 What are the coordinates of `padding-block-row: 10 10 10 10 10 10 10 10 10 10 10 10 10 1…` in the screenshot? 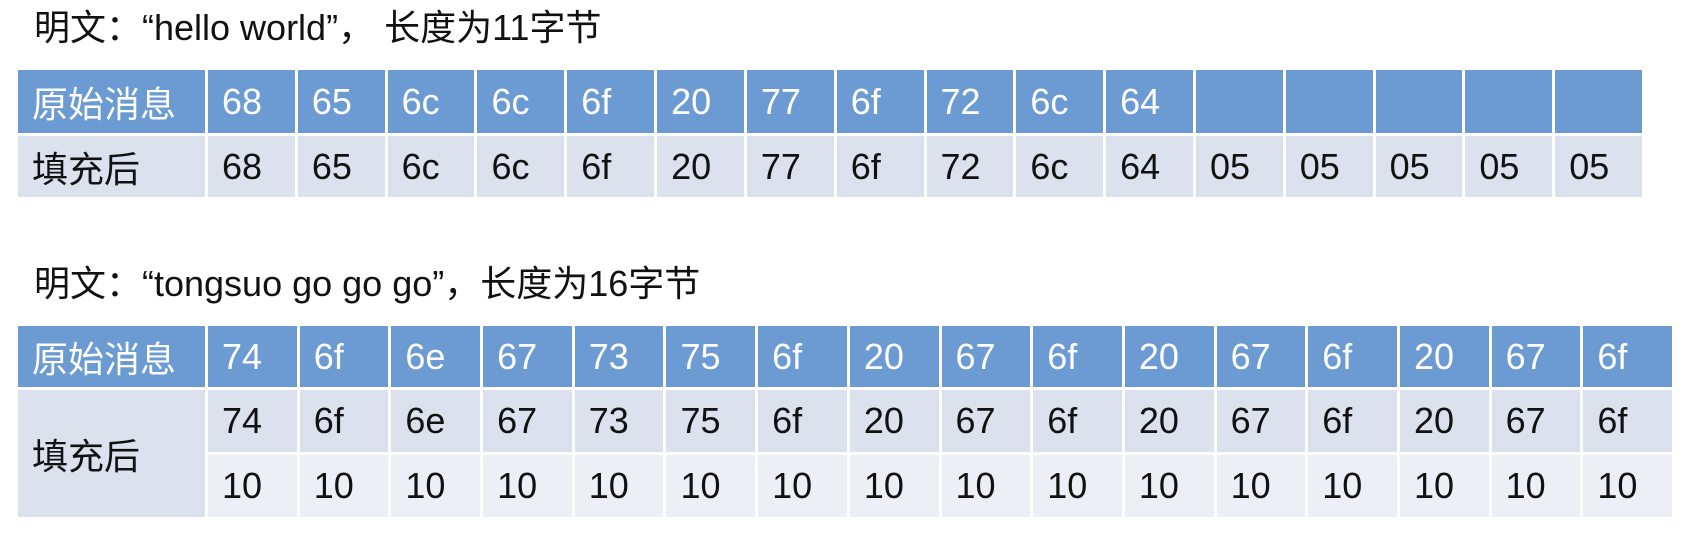 It's located at (845, 486).